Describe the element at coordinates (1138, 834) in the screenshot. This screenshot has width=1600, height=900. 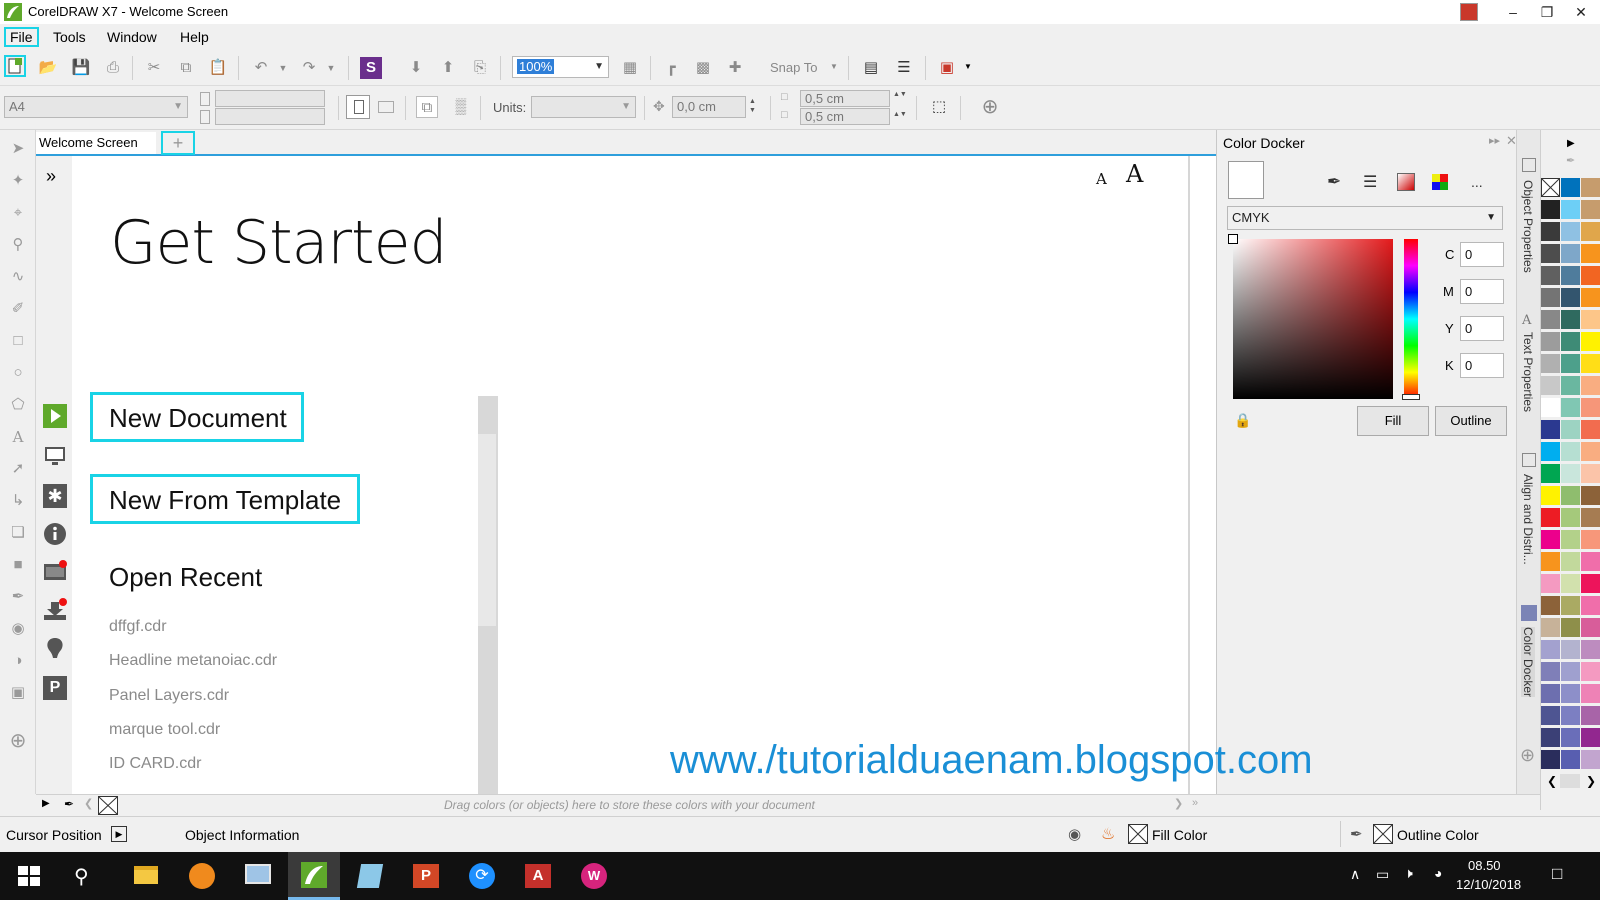
I see `fill-none-swatch-icon` at that location.